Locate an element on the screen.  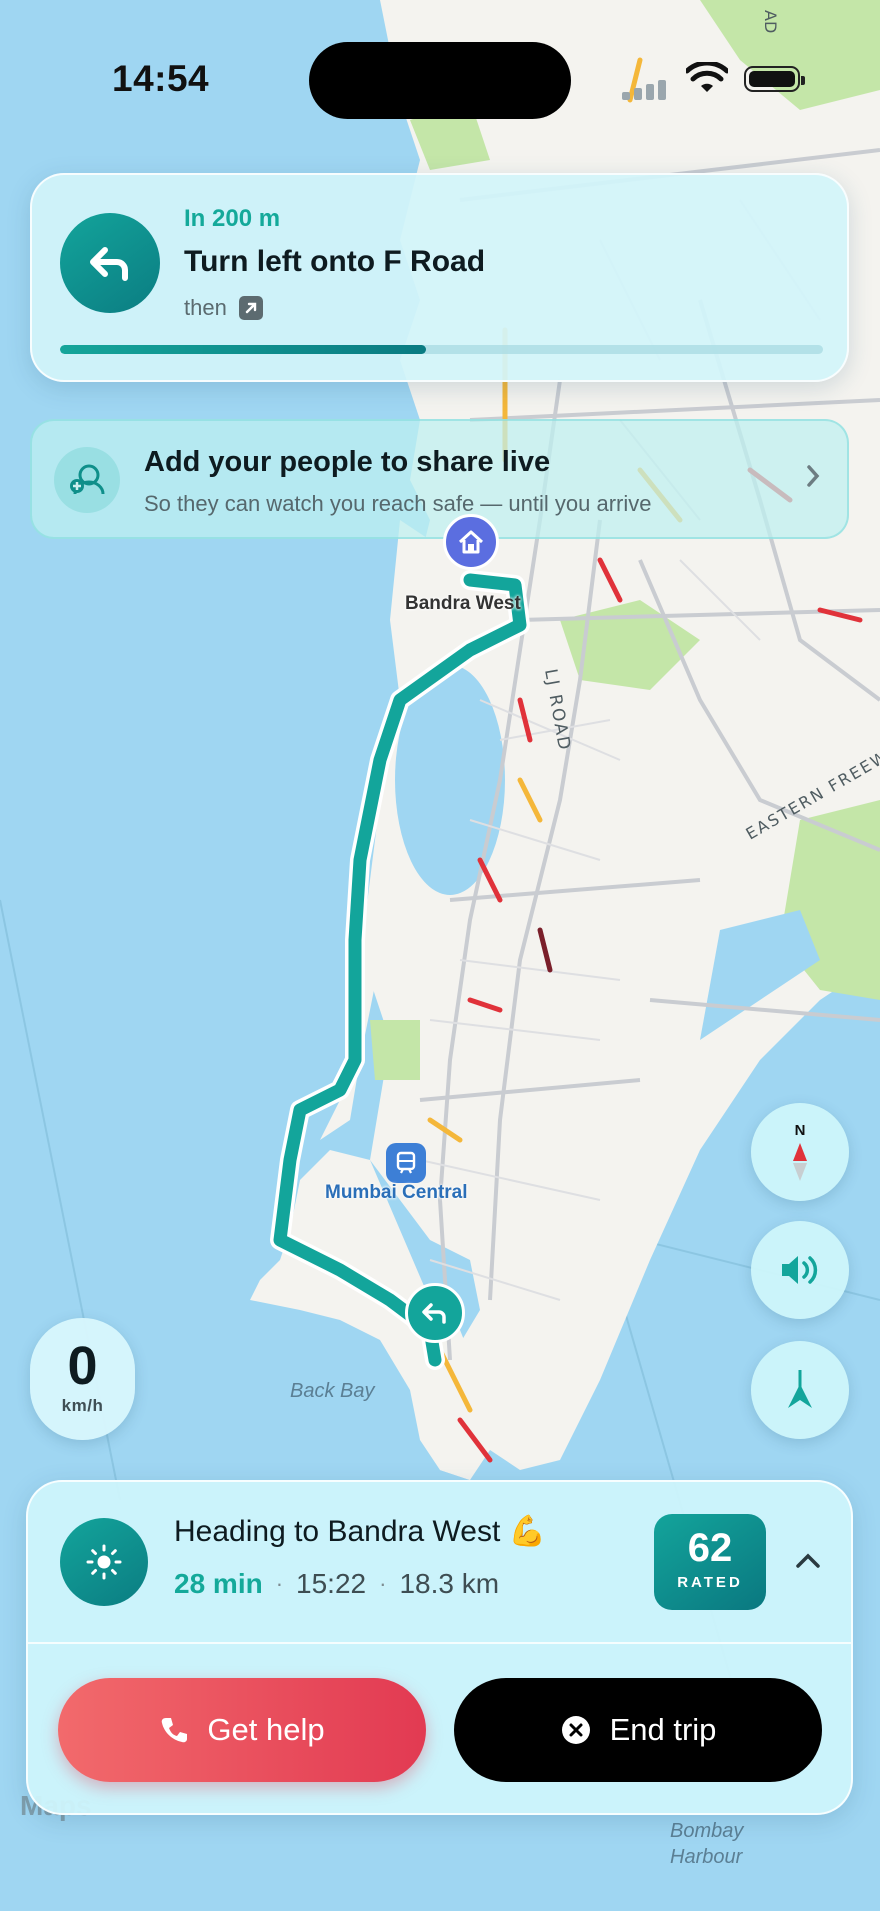
map-label-bombay-harbour: Bombay Harbour is located at coordinates (707, 1844).